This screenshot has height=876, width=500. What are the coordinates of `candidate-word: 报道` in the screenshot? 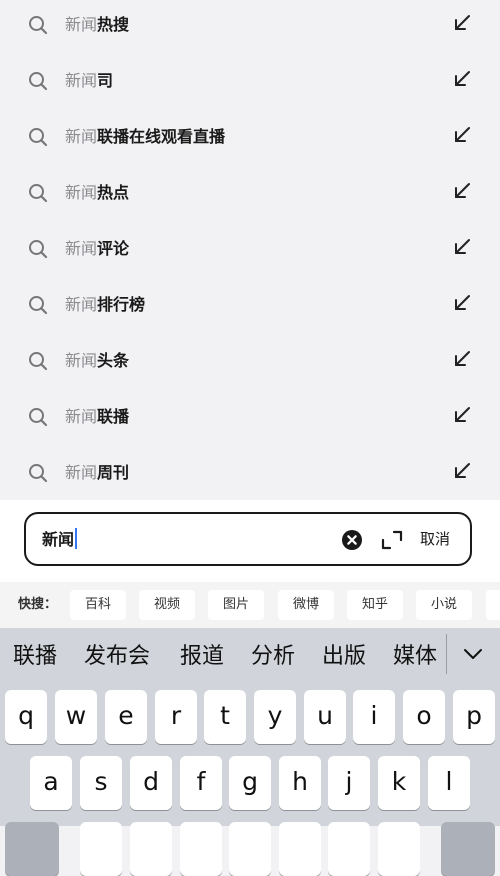 It's located at (202, 657).